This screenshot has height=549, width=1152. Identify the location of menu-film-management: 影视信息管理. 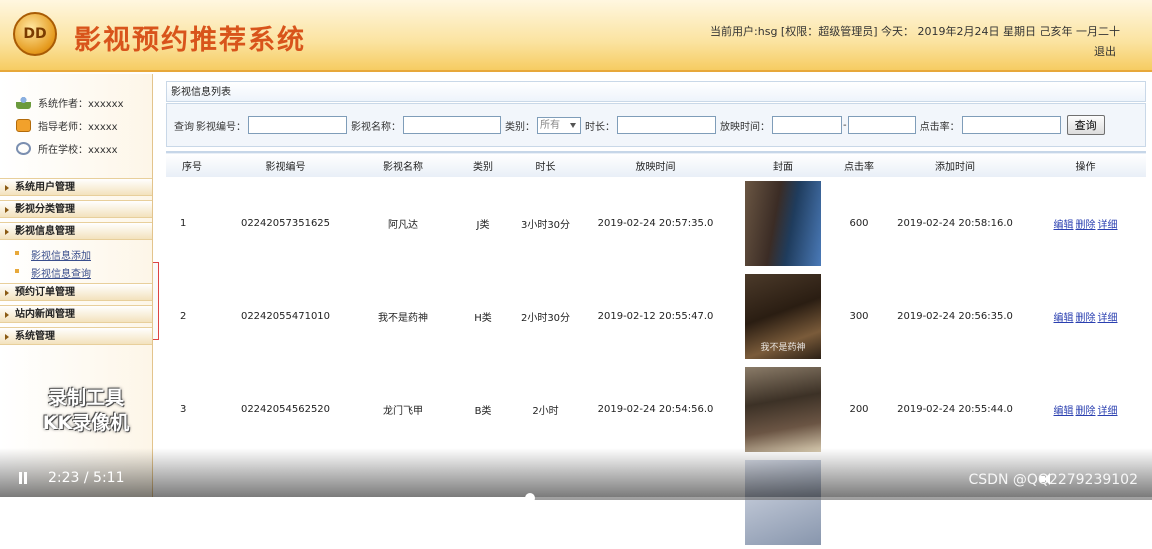
(76, 231).